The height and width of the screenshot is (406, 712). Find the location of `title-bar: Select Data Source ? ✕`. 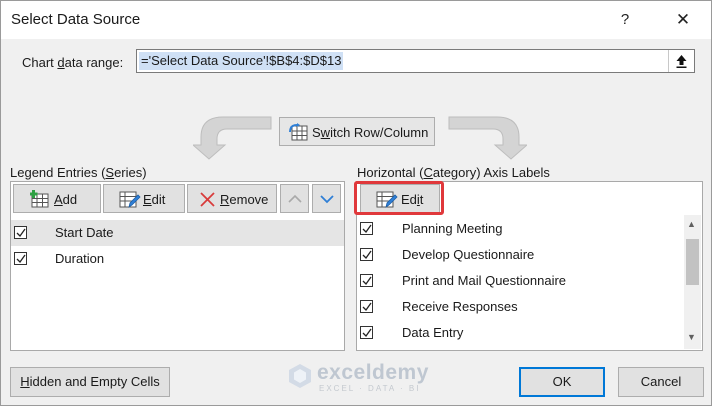

title-bar: Select Data Source ? ✕ is located at coordinates (356, 20).